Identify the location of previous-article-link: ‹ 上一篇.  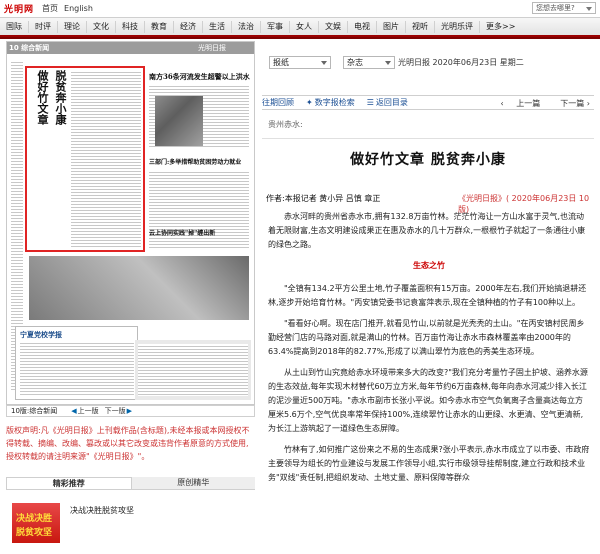
(521, 103).